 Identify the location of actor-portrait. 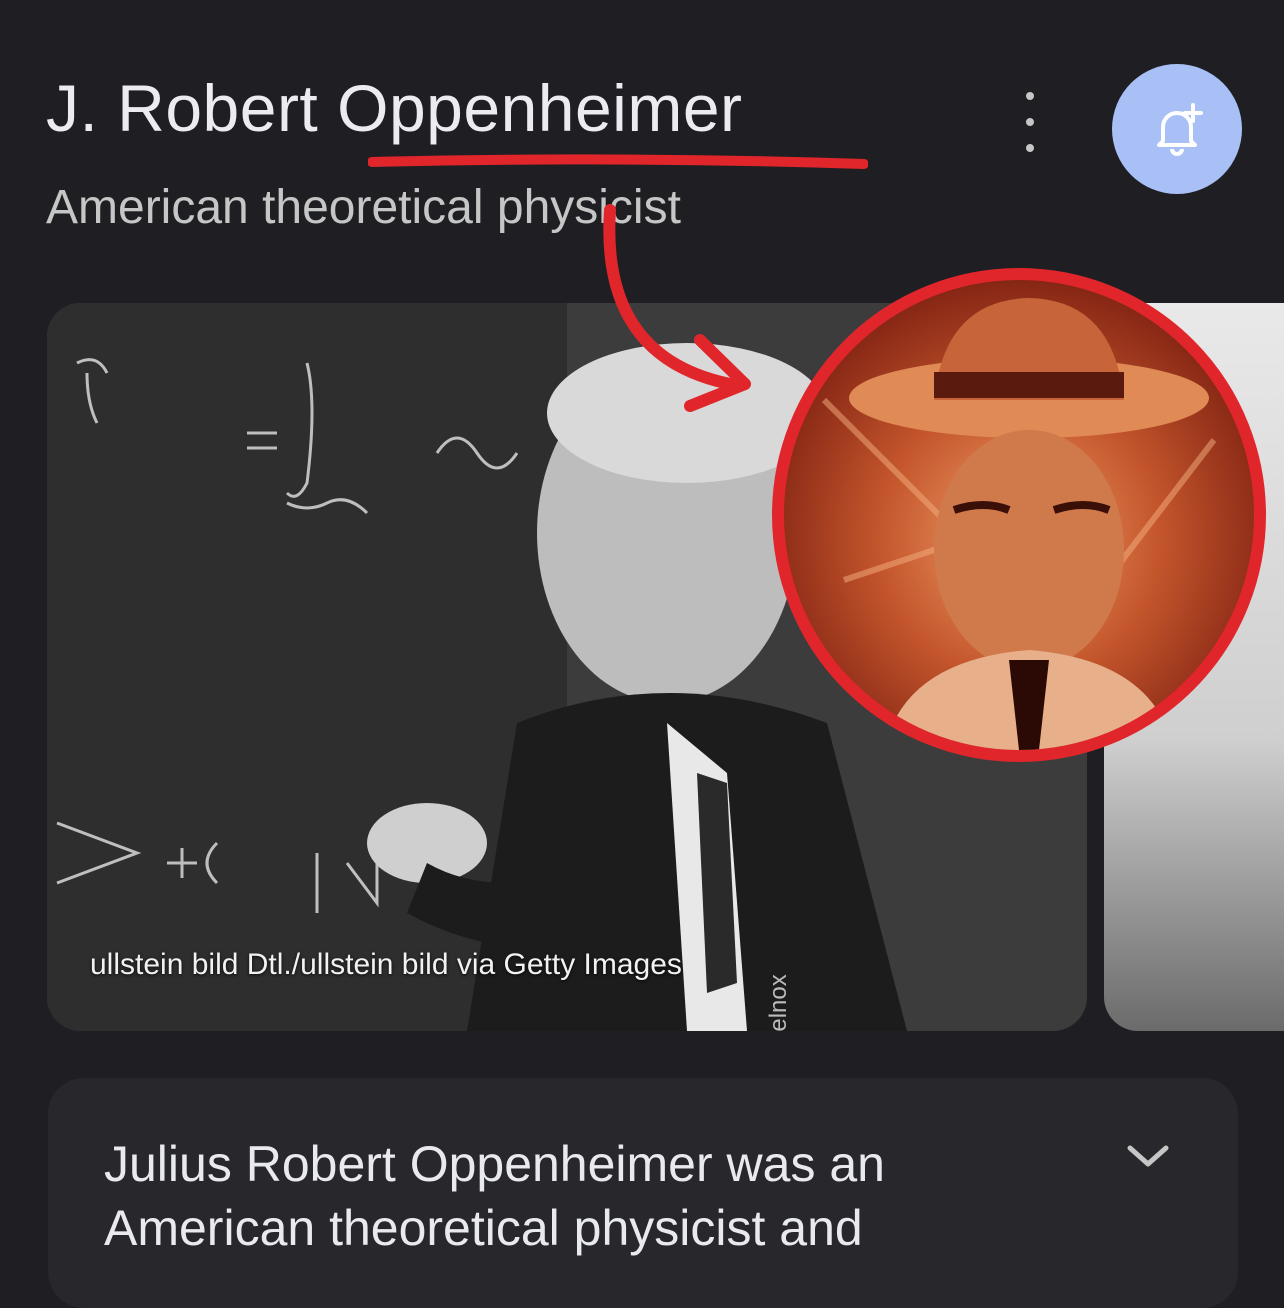
(1019, 524).